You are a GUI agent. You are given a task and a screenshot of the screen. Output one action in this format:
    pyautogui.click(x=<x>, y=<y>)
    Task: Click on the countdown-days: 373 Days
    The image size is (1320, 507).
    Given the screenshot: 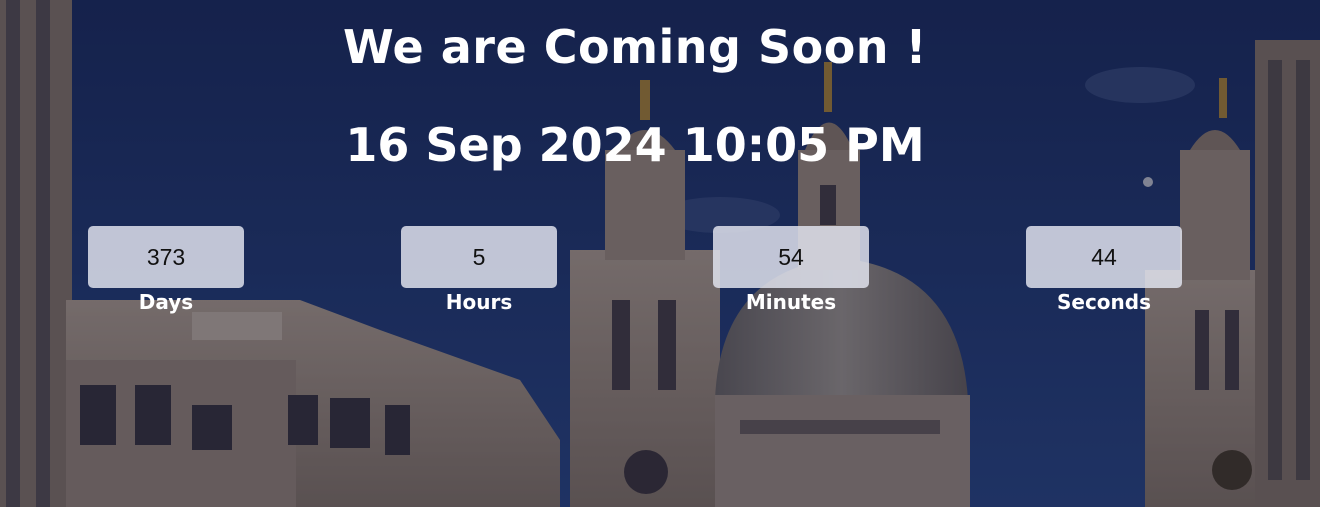 What is the action you would take?
    pyautogui.click(x=166, y=270)
    